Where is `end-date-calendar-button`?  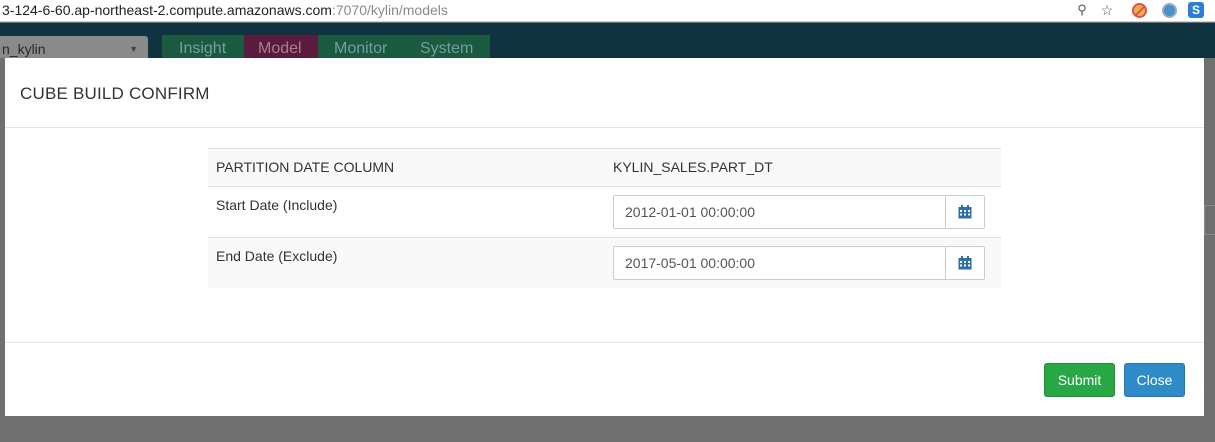
end-date-calendar-button is located at coordinates (965, 263).